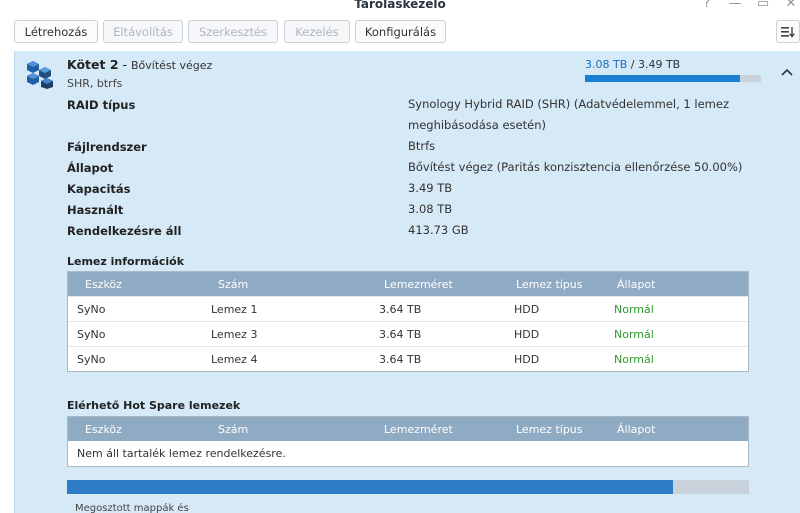 Image resolution: width=800 pixels, height=513 pixels. What do you see at coordinates (233, 31) in the screenshot?
I see `edit-button: Szerkesztés` at bounding box center [233, 31].